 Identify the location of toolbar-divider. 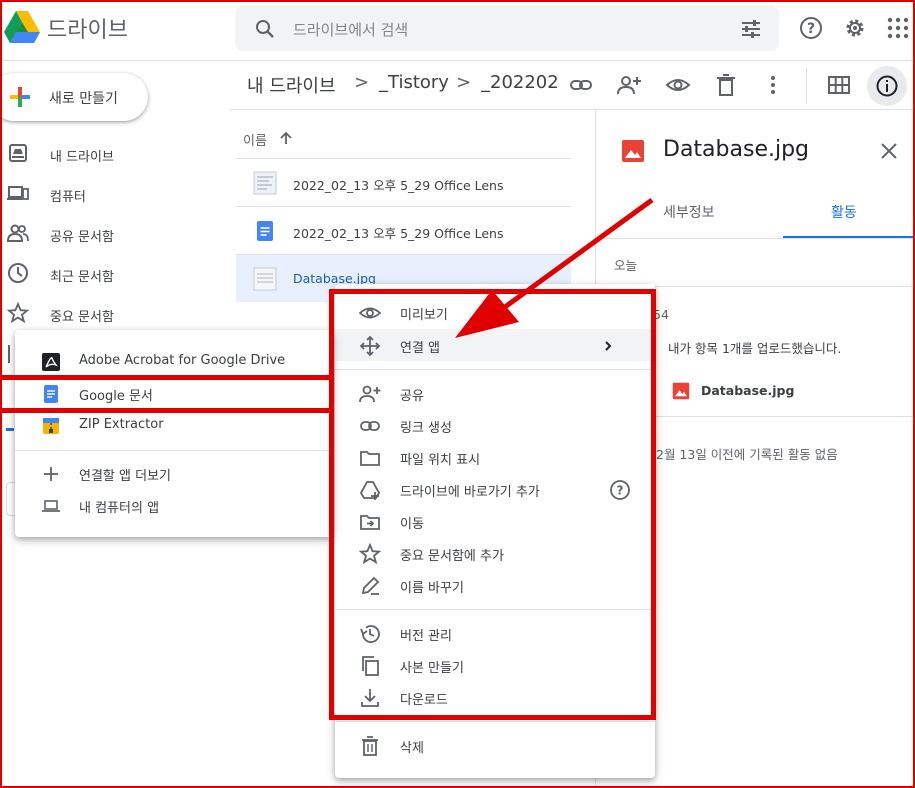
(806, 86).